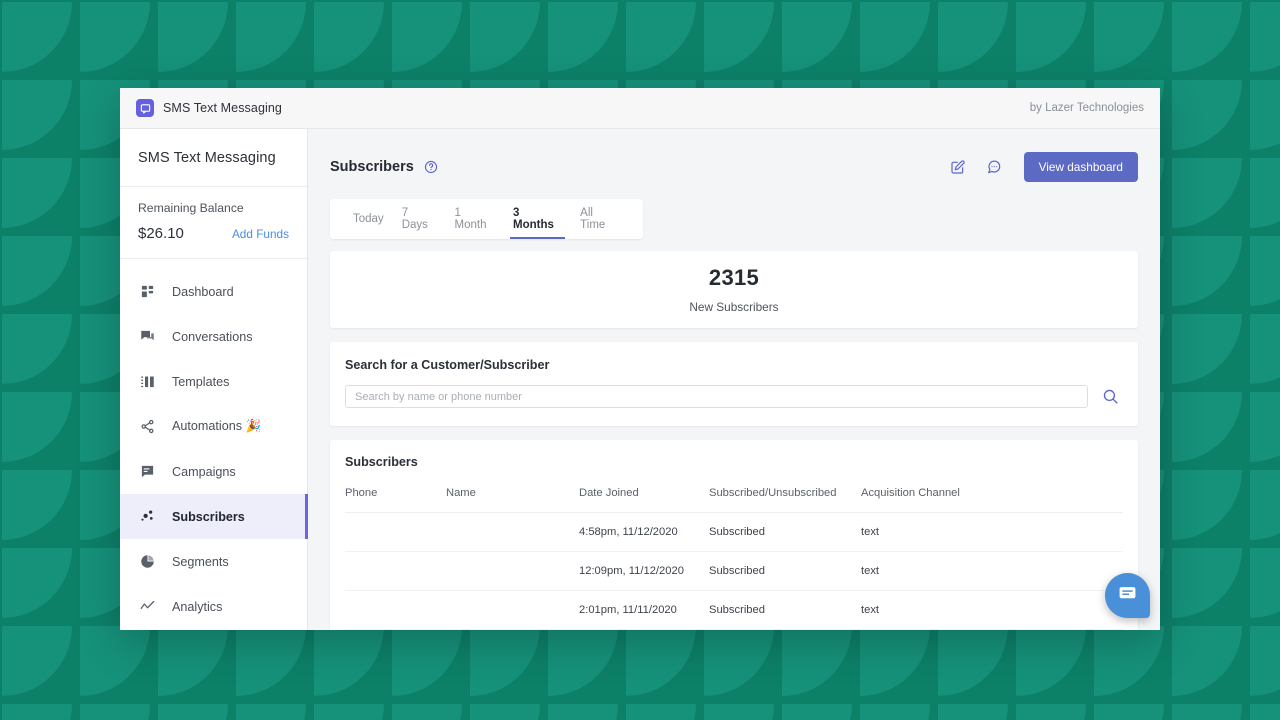 This screenshot has height=720, width=1280. I want to click on column-header-acquisition-channel: Acquisition Channel, so click(992, 500).